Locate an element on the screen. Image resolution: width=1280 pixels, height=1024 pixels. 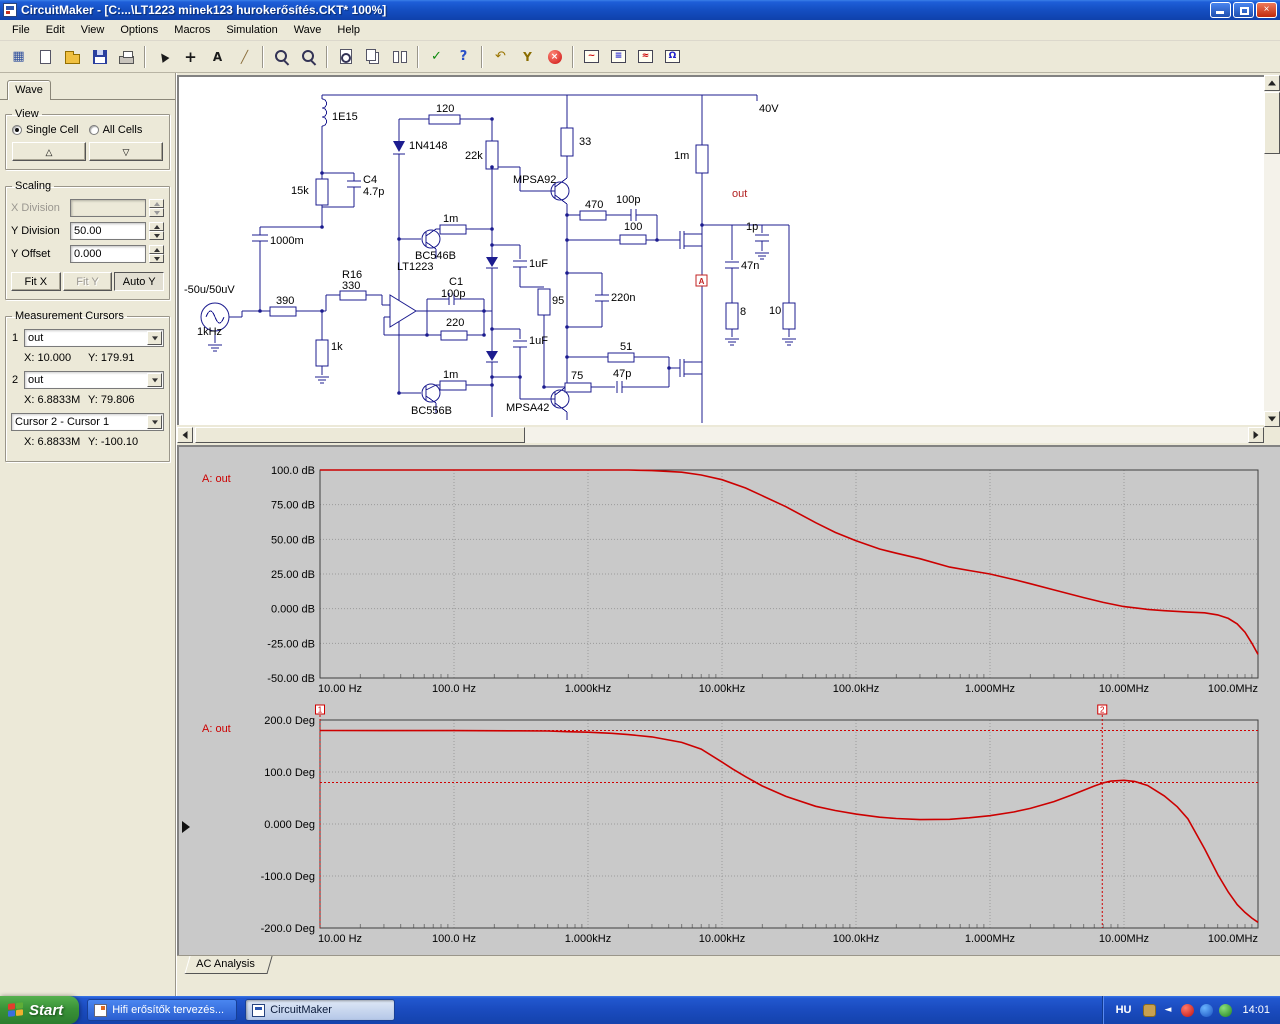
component-label: 1m is located at coordinates (451, 219).